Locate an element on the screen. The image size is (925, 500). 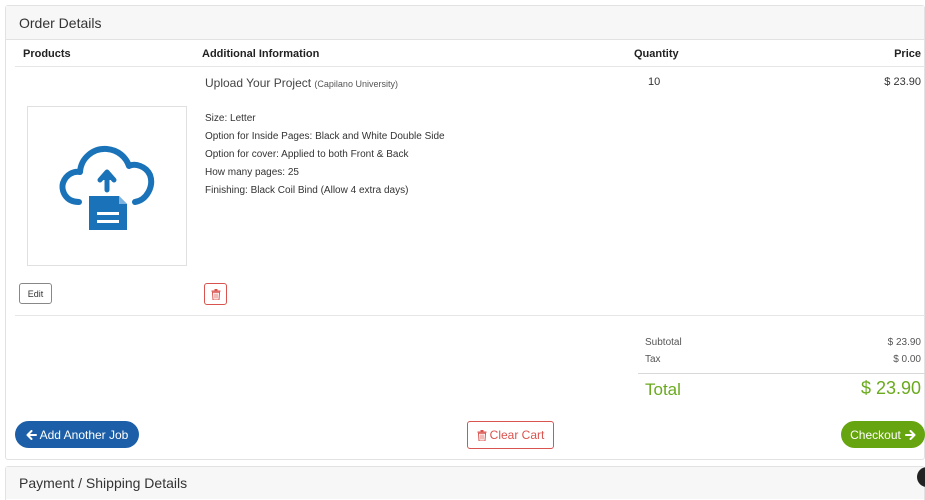
delete-item-button is located at coordinates (215, 294).